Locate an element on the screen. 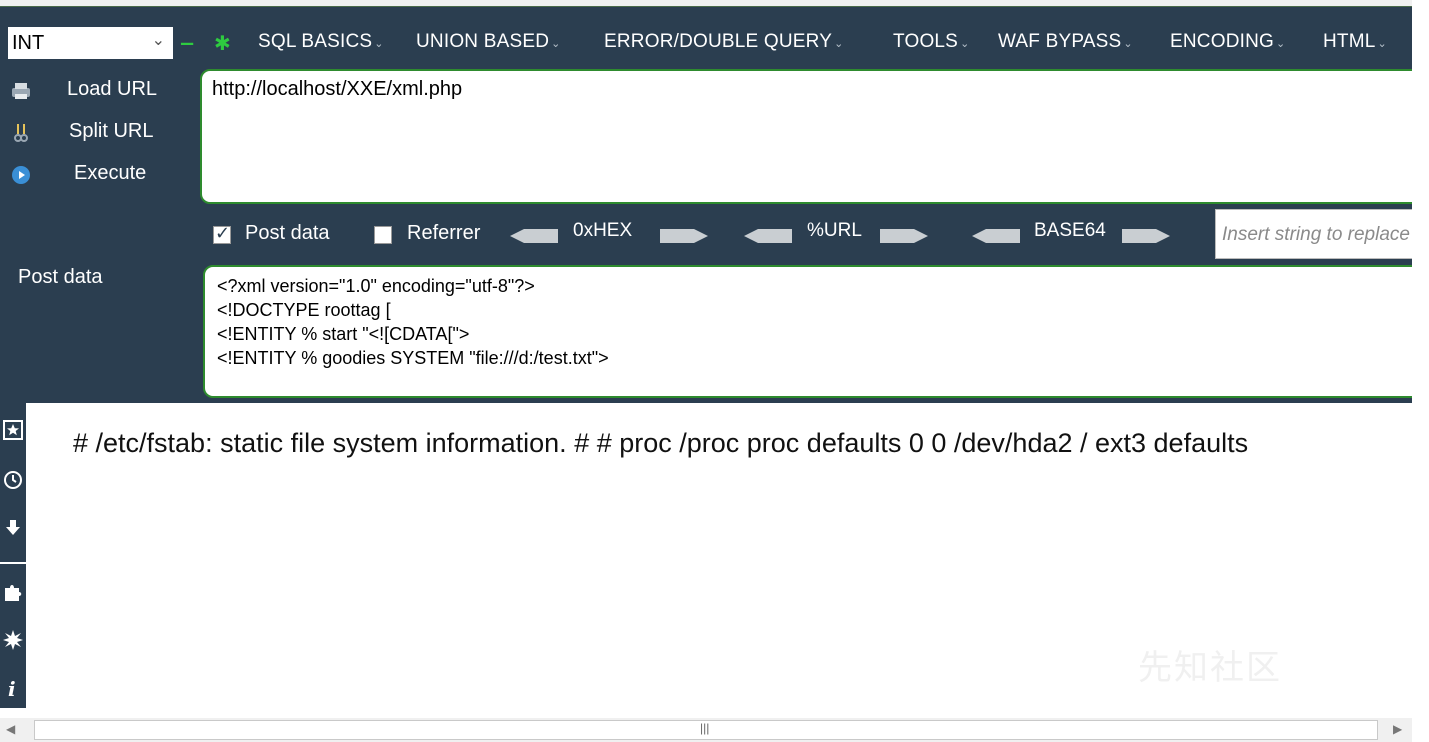 This screenshot has height=742, width=1429. menu-sql-basics: SQL BASICS ⌄ is located at coordinates (321, 42).